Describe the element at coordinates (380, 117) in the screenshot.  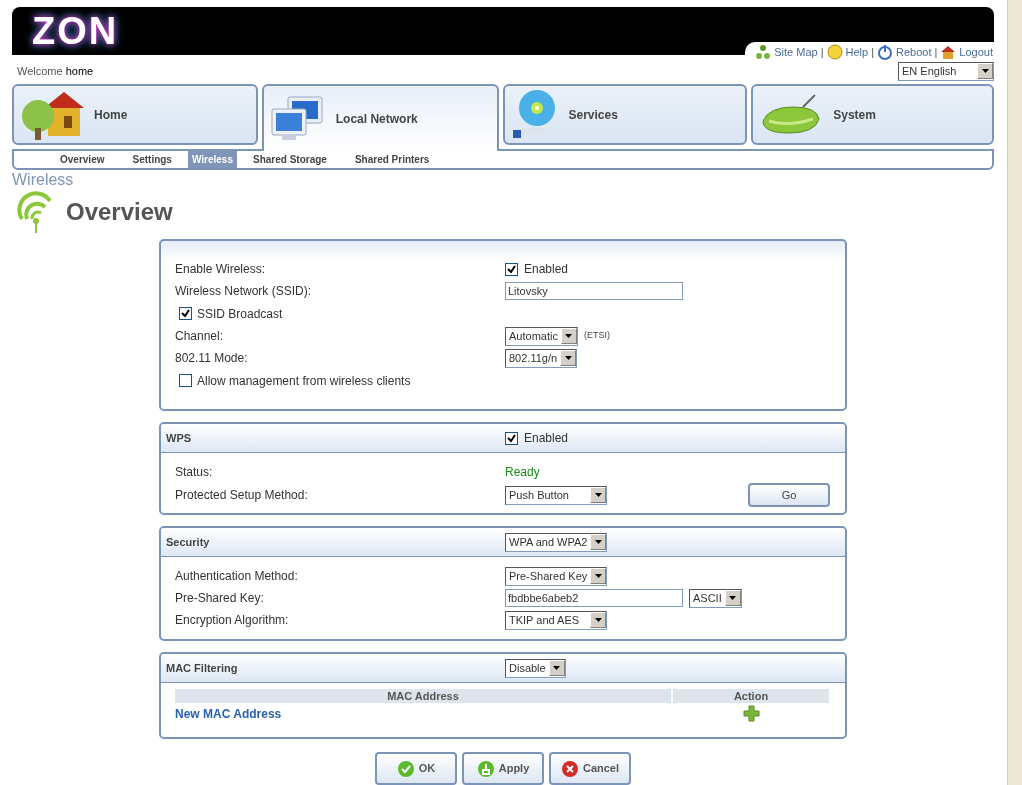
I see `main-tab: Local Network` at that location.